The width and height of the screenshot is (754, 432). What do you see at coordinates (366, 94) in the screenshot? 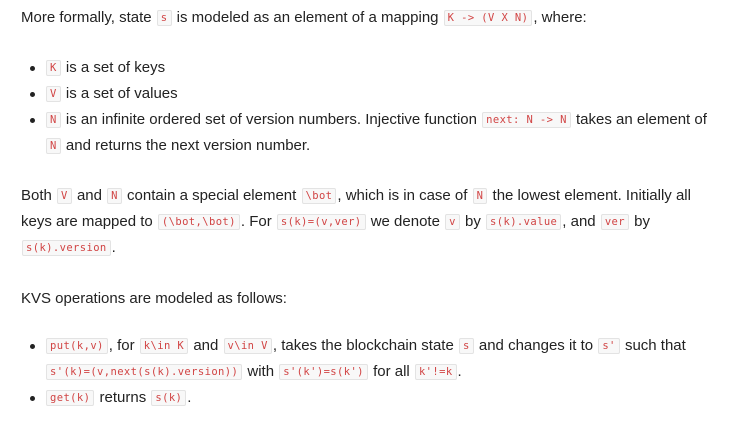
I see `list-item: V is a set of values` at bounding box center [366, 94].